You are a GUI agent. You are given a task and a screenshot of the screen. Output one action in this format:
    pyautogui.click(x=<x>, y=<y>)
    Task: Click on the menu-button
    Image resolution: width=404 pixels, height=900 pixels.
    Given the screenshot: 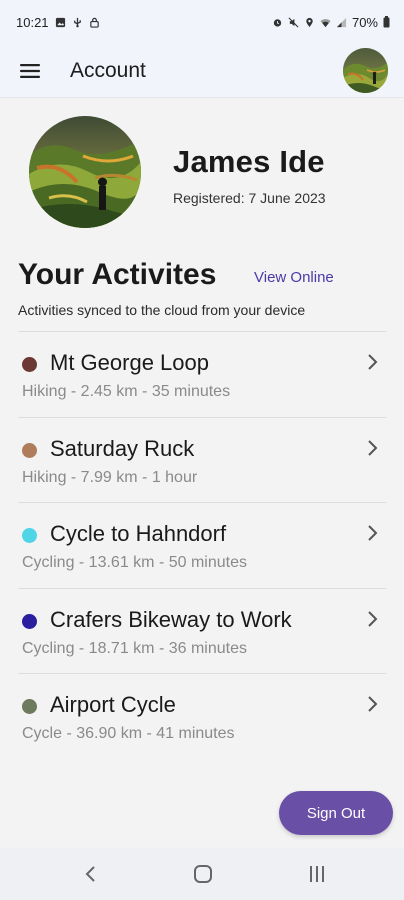 What is the action you would take?
    pyautogui.click(x=30, y=71)
    